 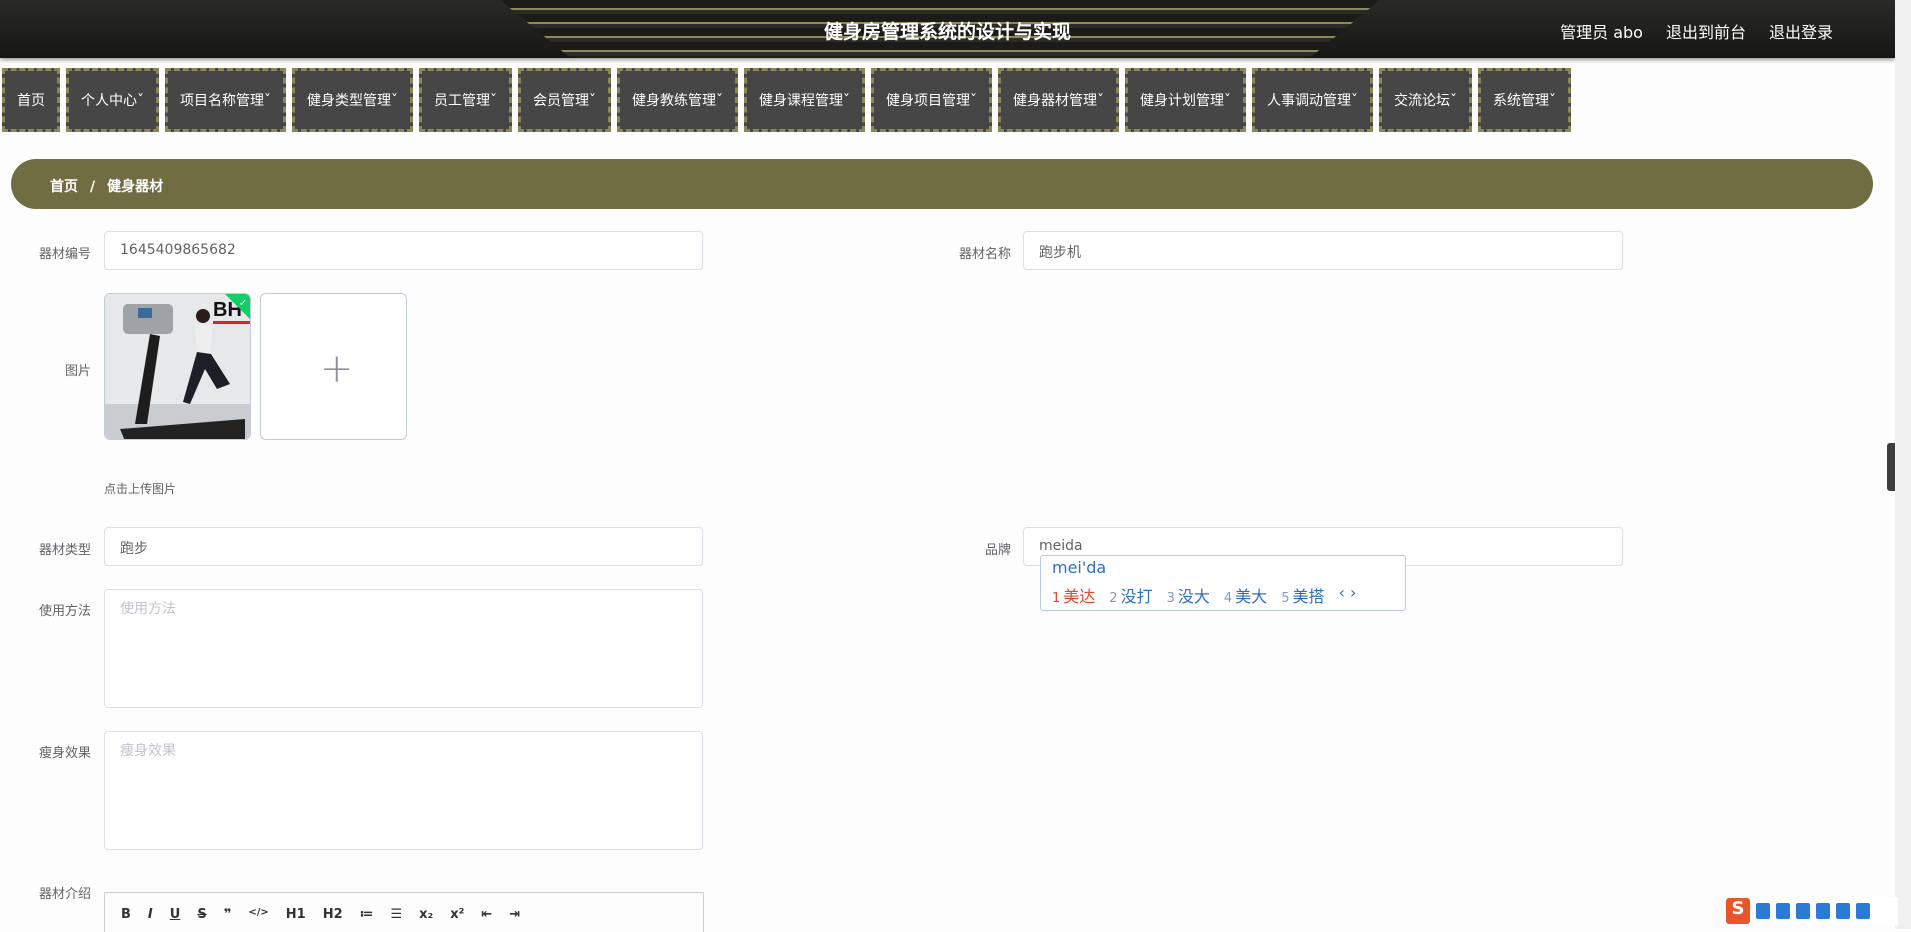 What do you see at coordinates (1706, 31) in the screenshot?
I see `back-to-front-link: 退出到前台` at bounding box center [1706, 31].